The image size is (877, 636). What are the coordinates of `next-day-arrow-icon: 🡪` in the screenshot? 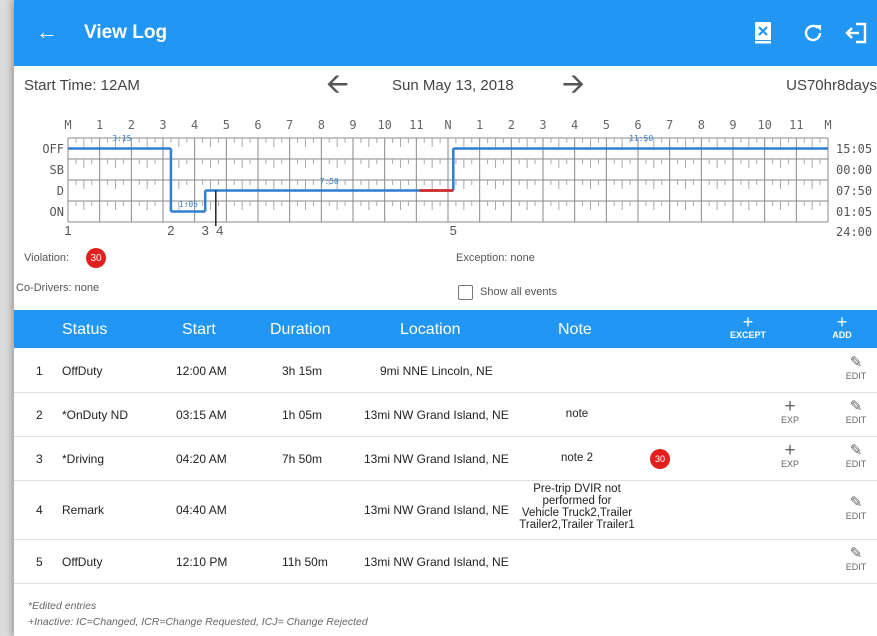 It's located at (573, 84).